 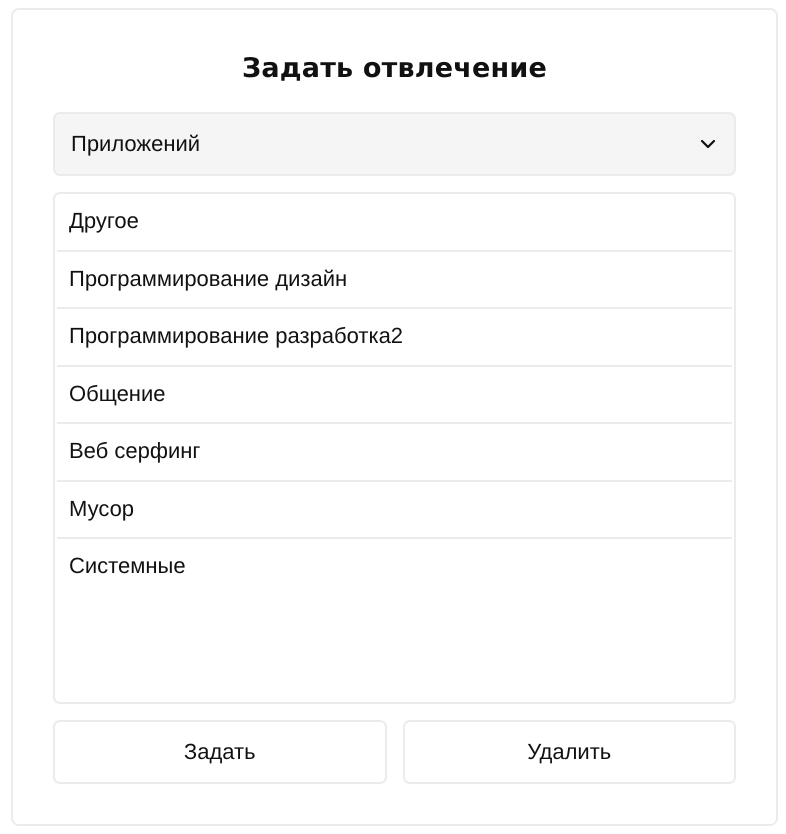 I want to click on dialog-title: Задать отвлечение, so click(x=394, y=69).